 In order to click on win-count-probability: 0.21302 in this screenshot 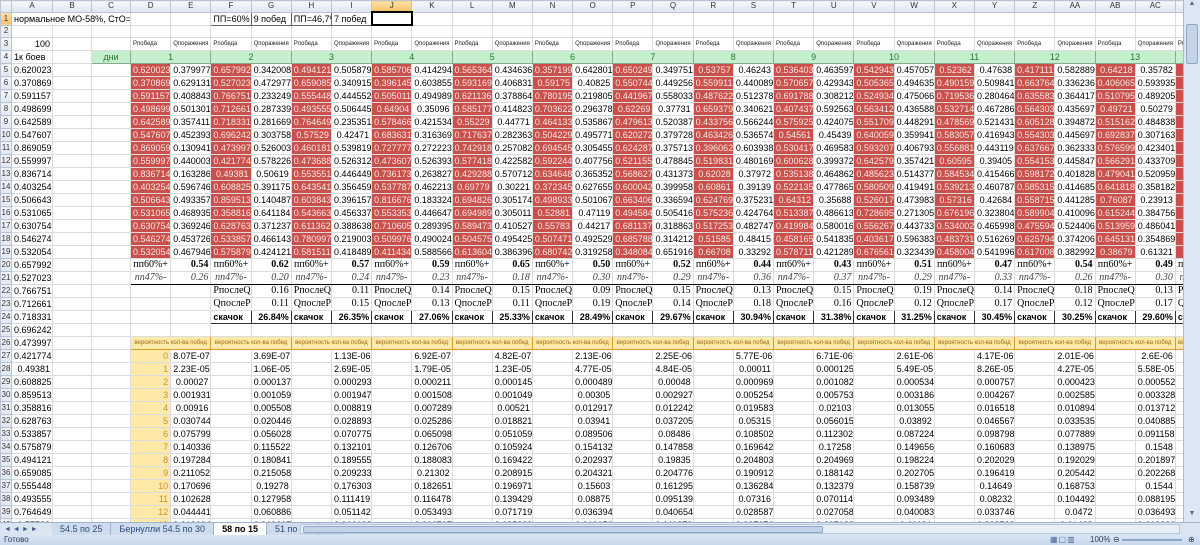, I will do `click(432, 473)`.